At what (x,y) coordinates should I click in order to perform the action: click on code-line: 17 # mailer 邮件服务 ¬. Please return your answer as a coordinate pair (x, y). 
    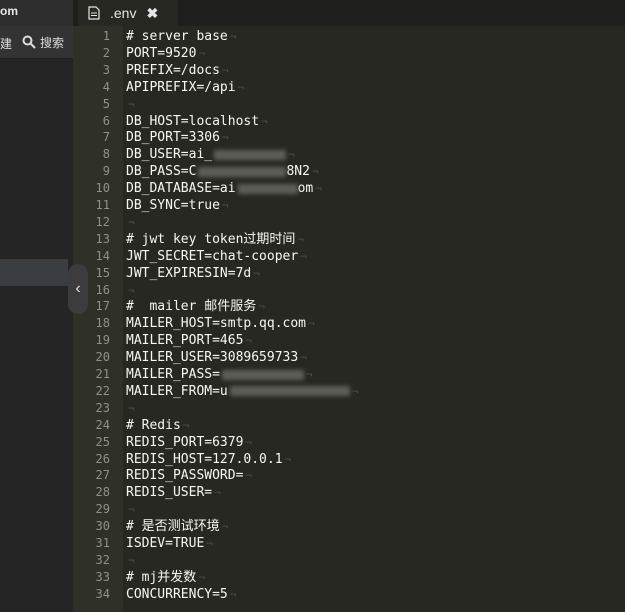
    Looking at the image, I should click on (349, 306).